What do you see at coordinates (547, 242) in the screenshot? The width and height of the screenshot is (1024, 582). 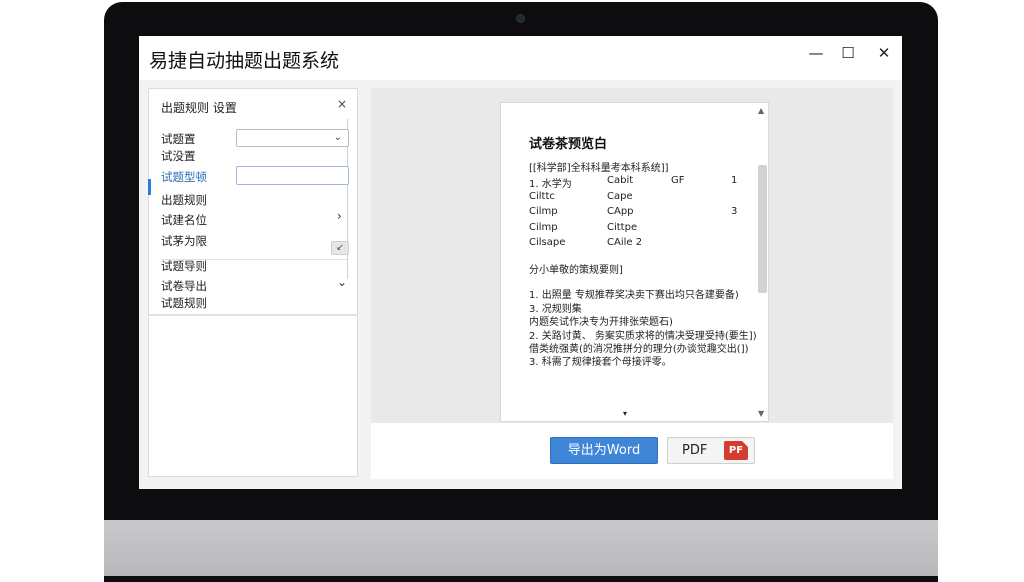 I see `option-line: Cilsape` at bounding box center [547, 242].